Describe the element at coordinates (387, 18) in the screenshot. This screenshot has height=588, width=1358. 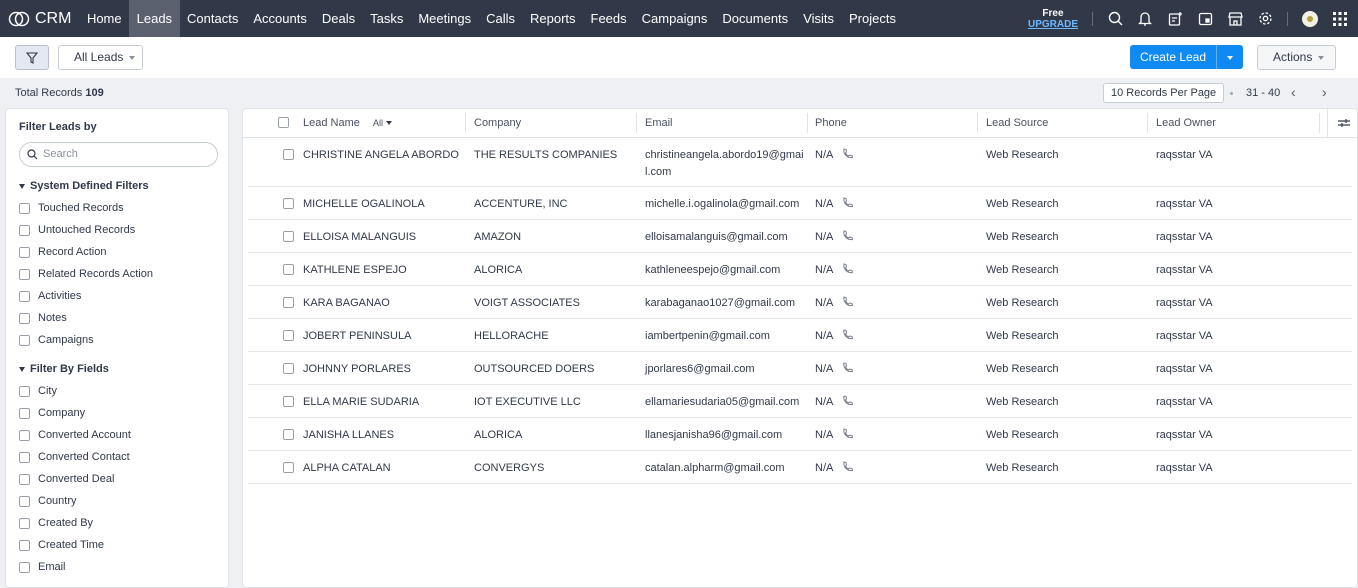
I see `nav-tab-tasks: Tasks` at that location.